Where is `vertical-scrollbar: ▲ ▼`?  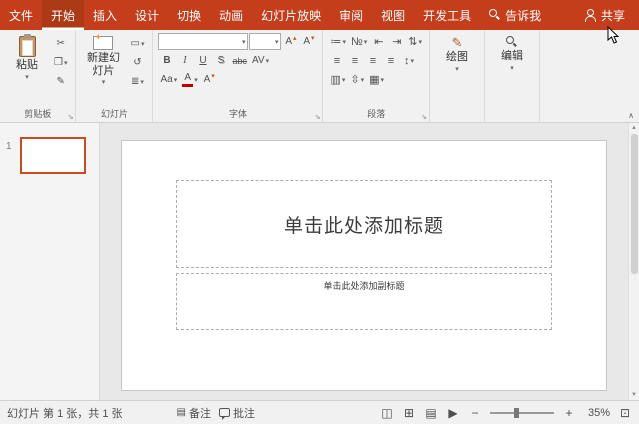
vertical-scrollbar: ▲ ▼ is located at coordinates (633, 261).